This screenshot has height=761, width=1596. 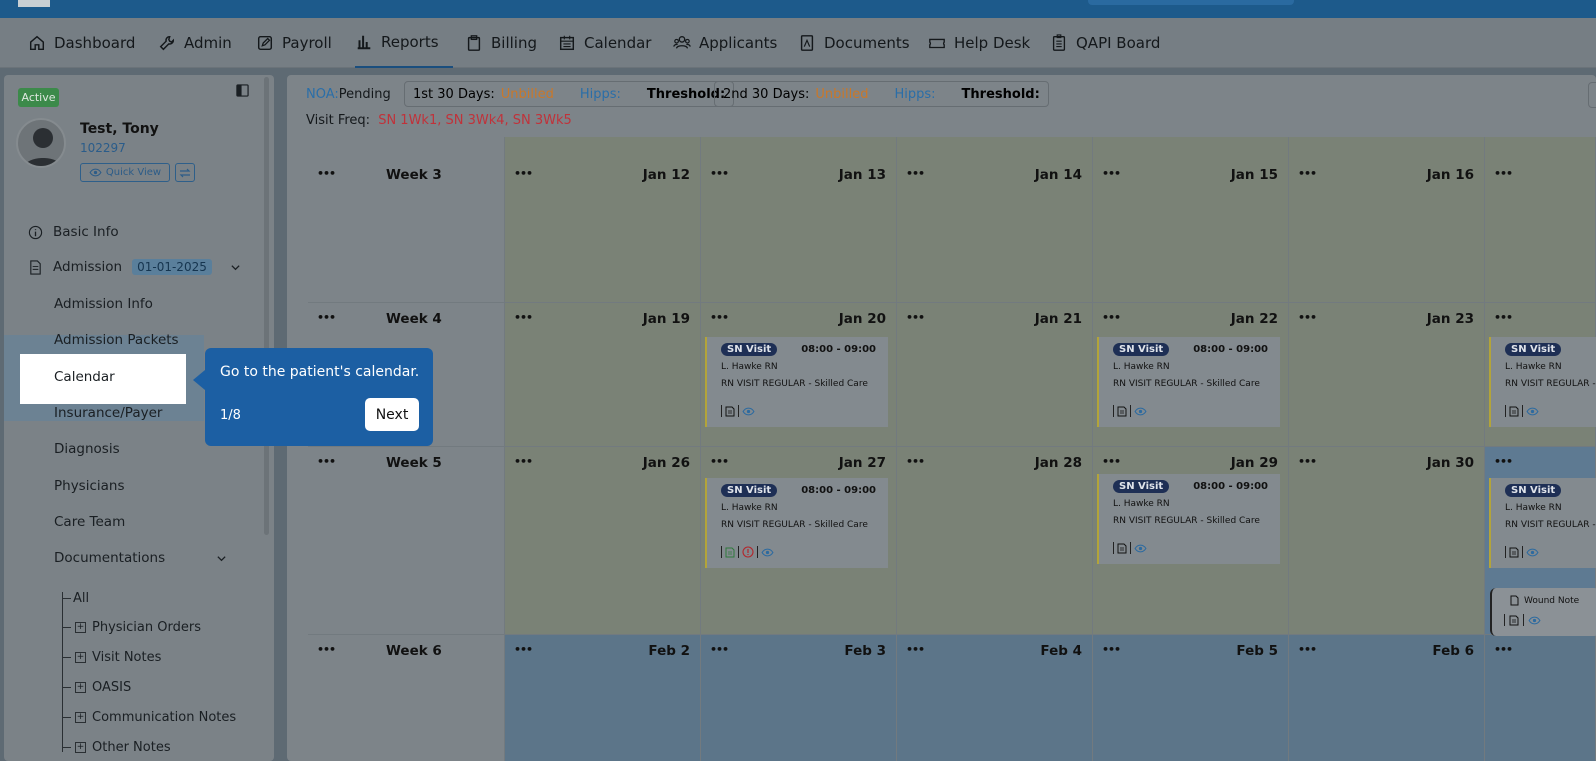 What do you see at coordinates (995, 541) in the screenshot?
I see `day-cell: ••• Jan 28` at bounding box center [995, 541].